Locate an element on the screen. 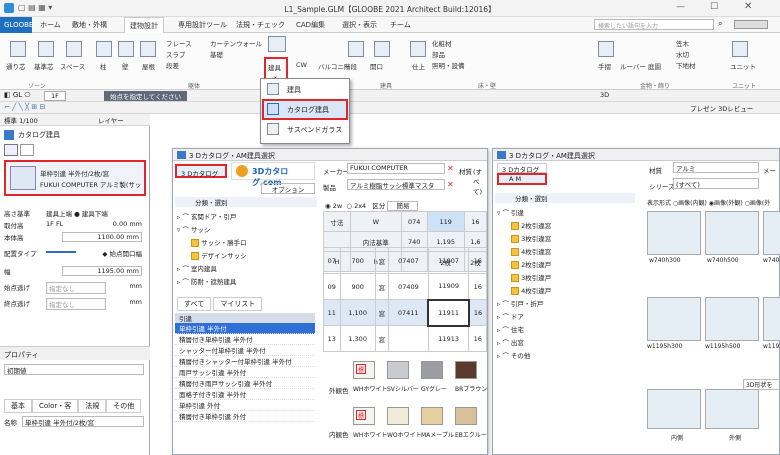  search-box: 検索したい語句を入力 is located at coordinates (654, 24).